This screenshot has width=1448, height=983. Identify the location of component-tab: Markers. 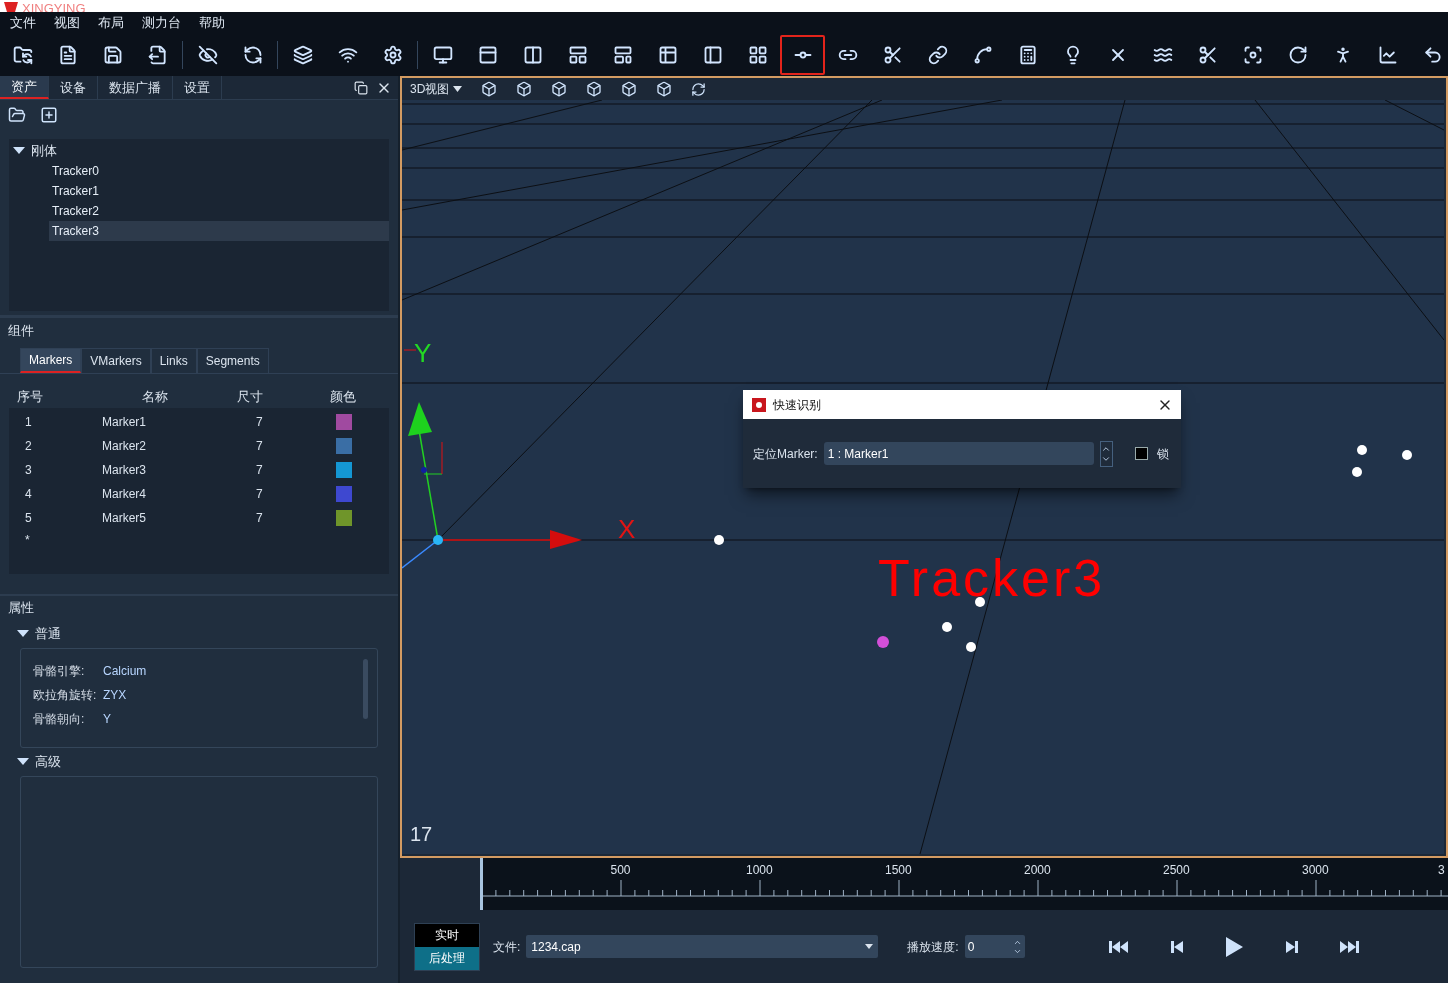
(51, 360).